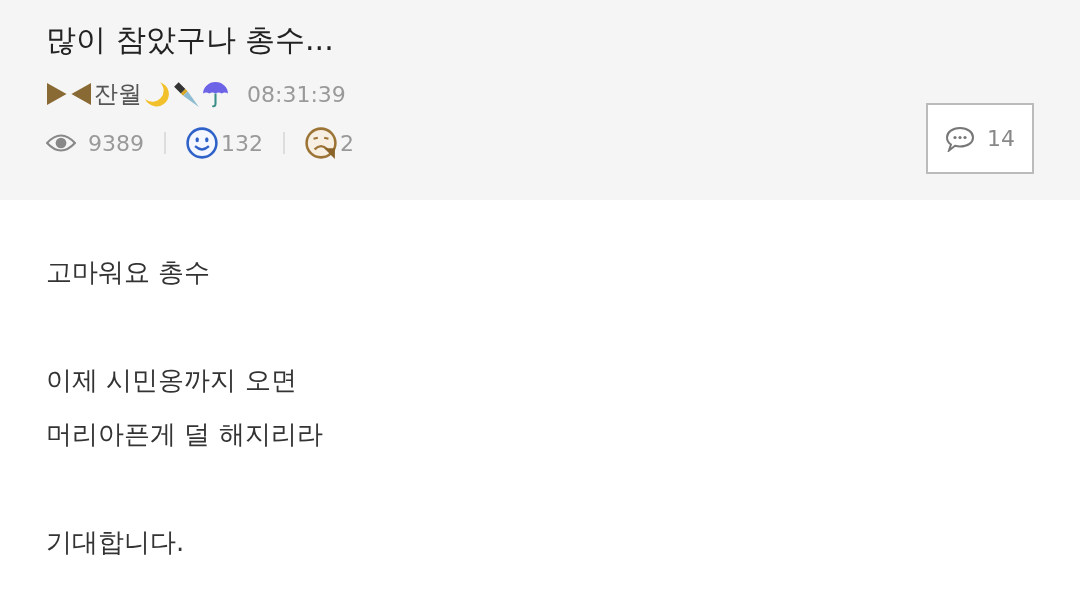  I want to click on stat-count: 132, so click(242, 143).